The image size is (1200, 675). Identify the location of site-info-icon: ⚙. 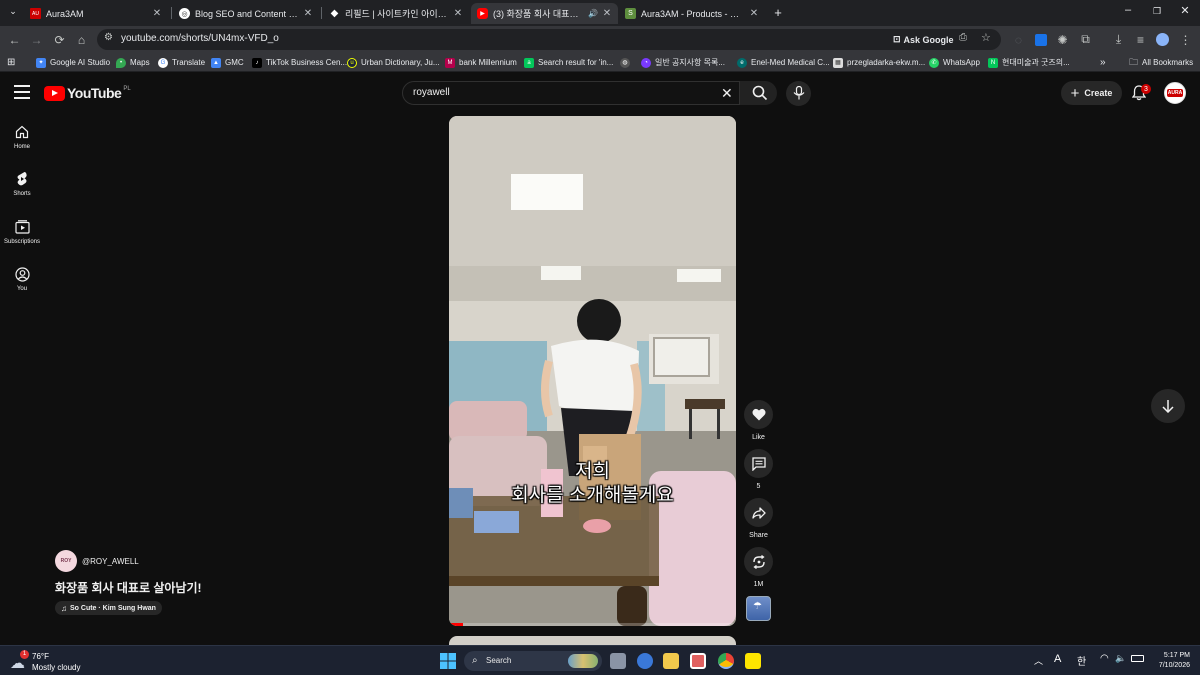
(108, 37).